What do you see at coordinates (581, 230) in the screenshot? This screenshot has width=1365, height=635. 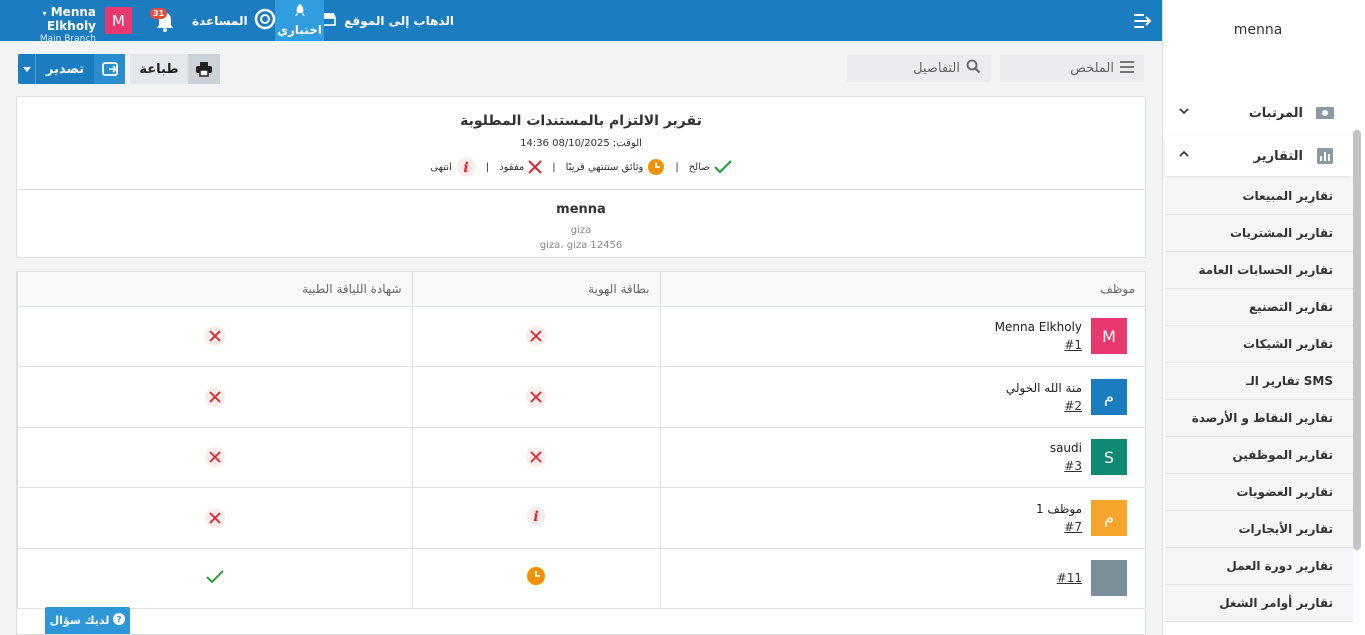 I see `company-address-line1: giza` at bounding box center [581, 230].